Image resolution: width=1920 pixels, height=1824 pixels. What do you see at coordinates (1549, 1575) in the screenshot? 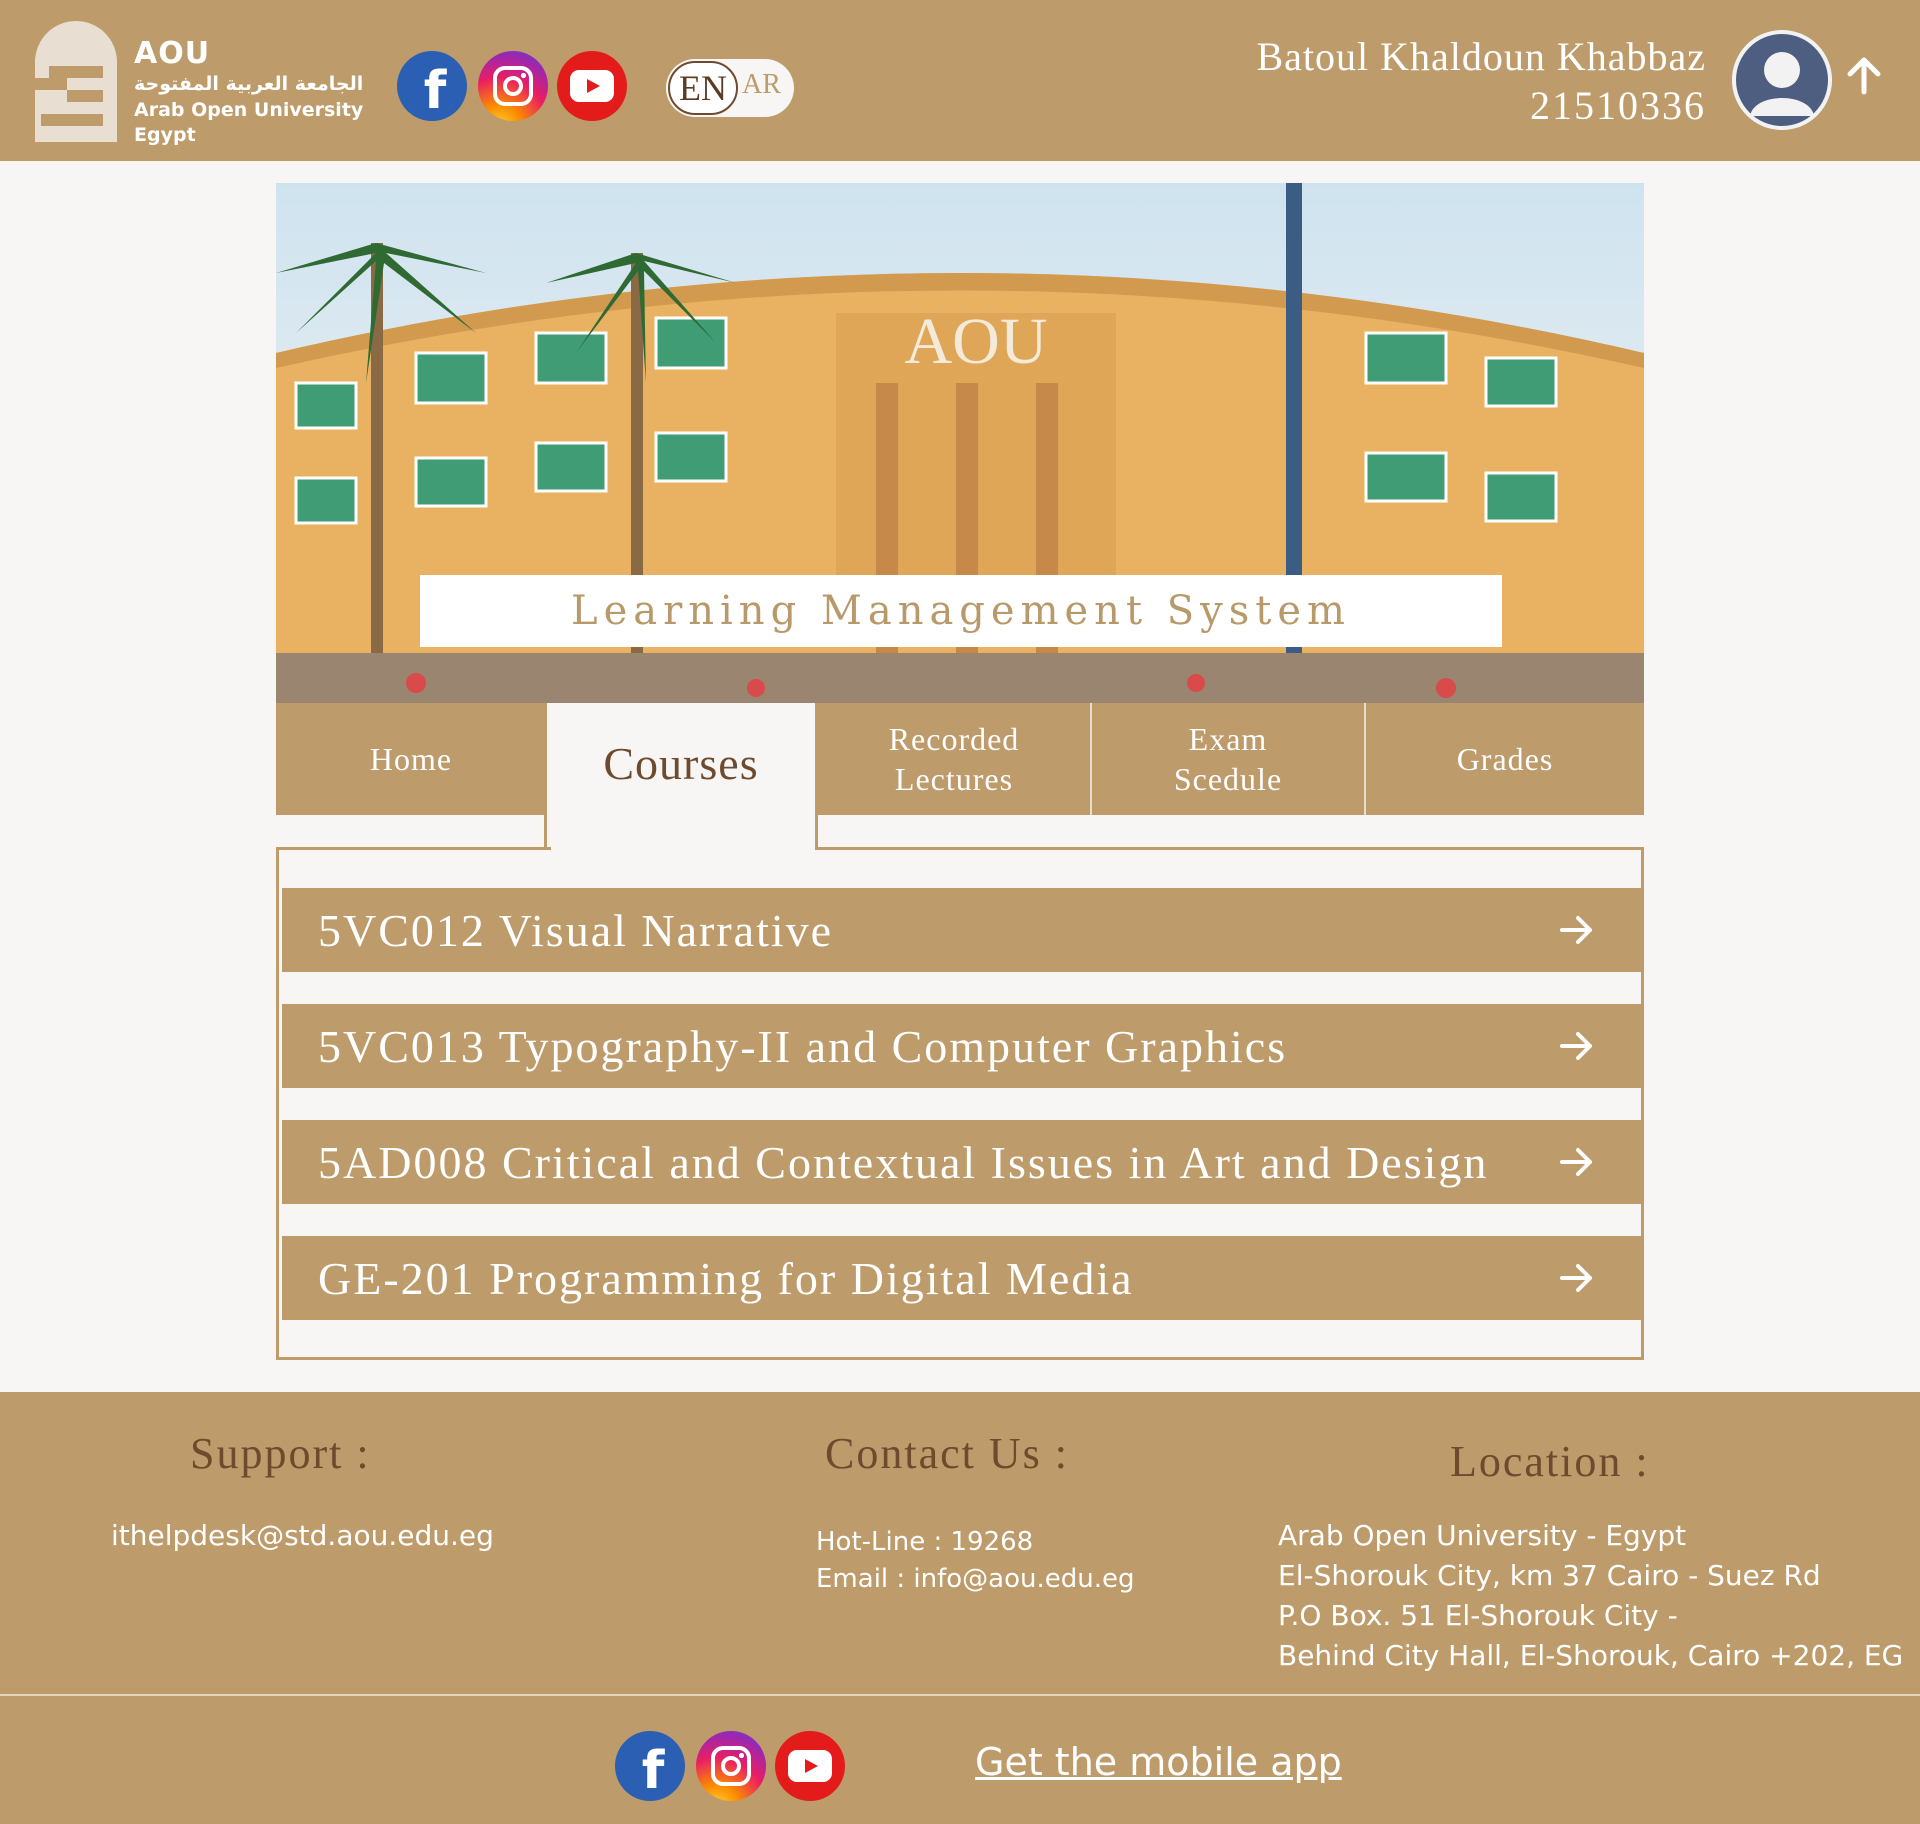
I see `location-line: El-Shorouk City, km 37 Cairo - Suez Rd` at bounding box center [1549, 1575].